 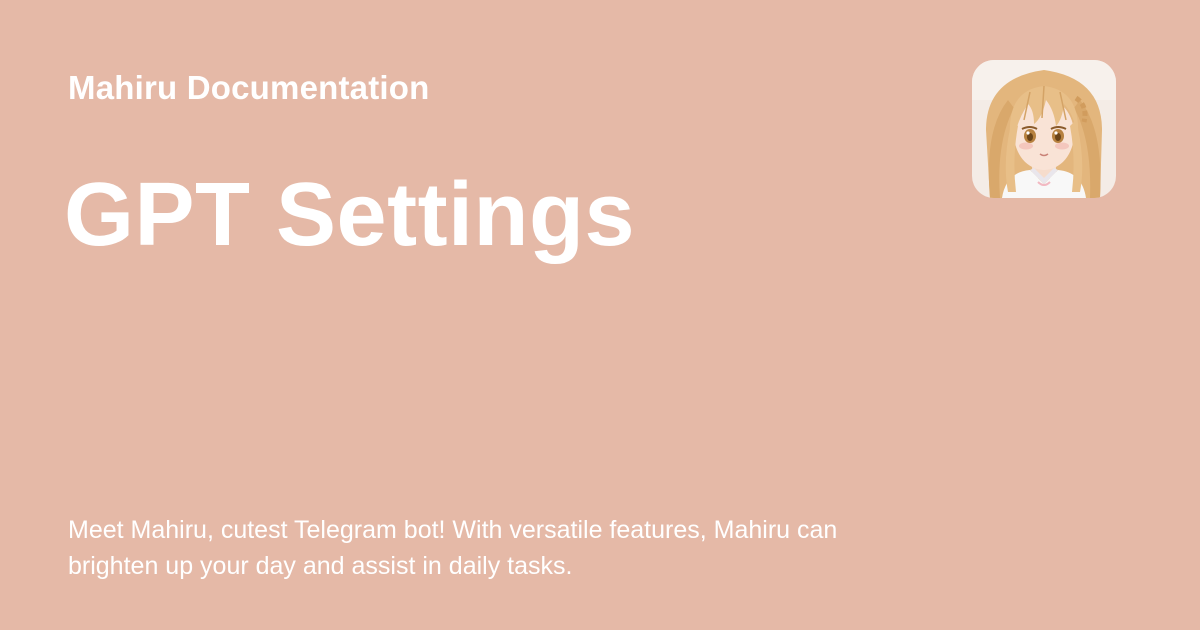 What do you see at coordinates (350, 215) in the screenshot?
I see `page-title: GPT Settings` at bounding box center [350, 215].